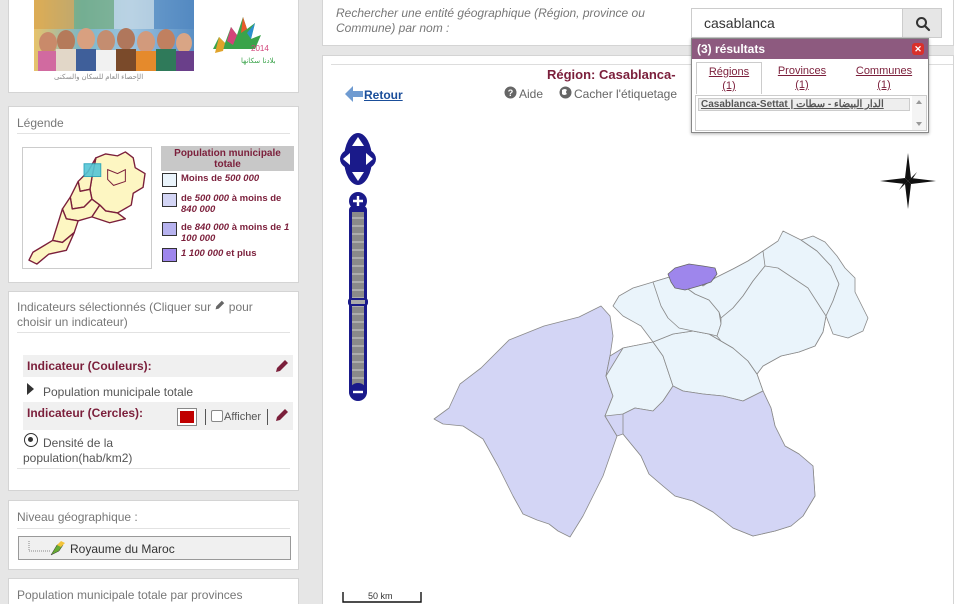 The width and height of the screenshot is (954, 604). What do you see at coordinates (118, 392) in the screenshot?
I see `colors-indicator-value: Population municipale totale` at bounding box center [118, 392].